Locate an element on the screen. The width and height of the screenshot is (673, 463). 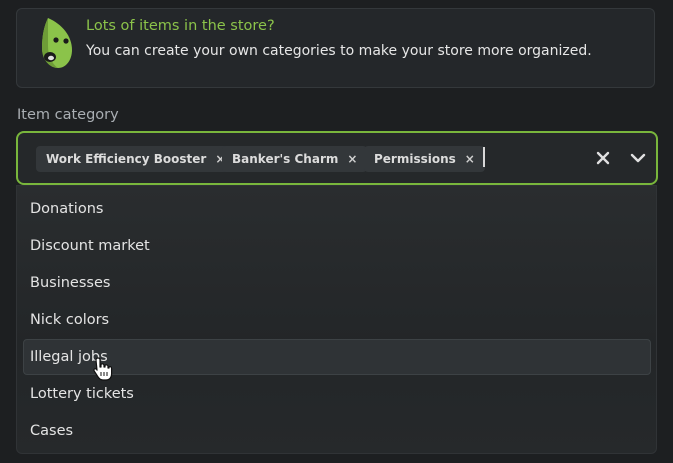
option-businesses: Businesses is located at coordinates (337, 283).